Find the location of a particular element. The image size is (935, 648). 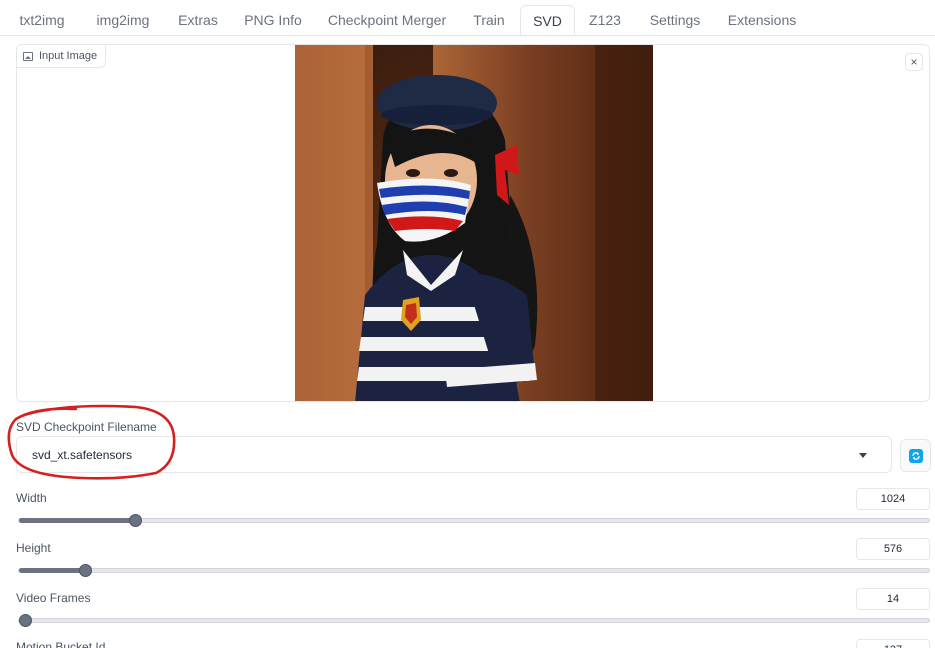

refresh-icon is located at coordinates (915, 455).